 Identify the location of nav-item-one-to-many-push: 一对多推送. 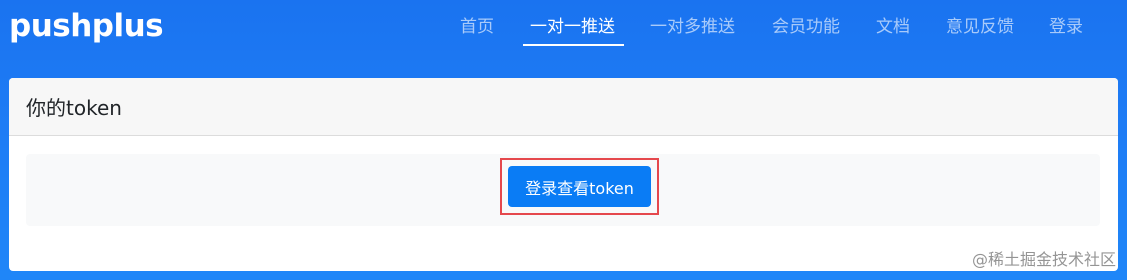
(692, 27).